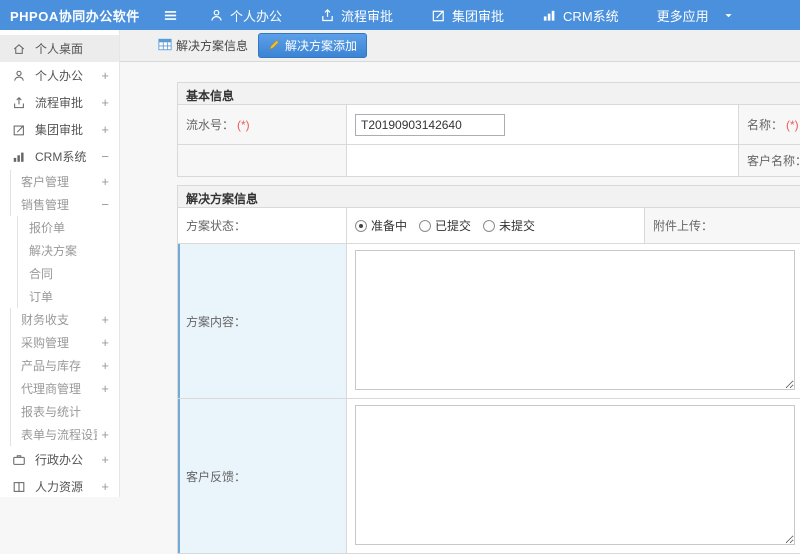 The height and width of the screenshot is (554, 800). What do you see at coordinates (274, 46) in the screenshot?
I see `pencil-icon` at bounding box center [274, 46].